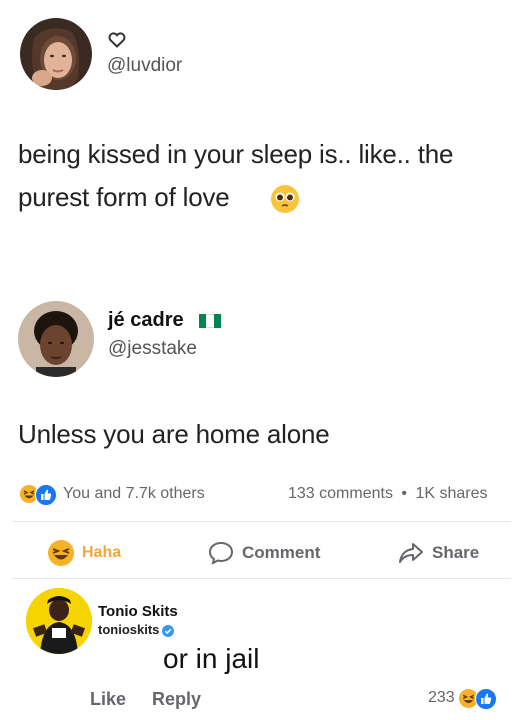 The width and height of the screenshot is (523, 720). What do you see at coordinates (168, 630) in the screenshot?
I see `verified-badge-icon` at bounding box center [168, 630].